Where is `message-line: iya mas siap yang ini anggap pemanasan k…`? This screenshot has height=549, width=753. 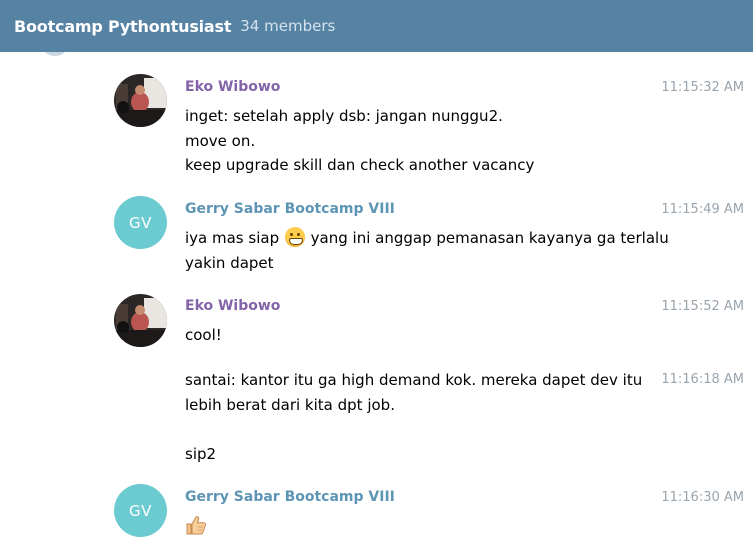 message-line: iya mas siap yang ini anggap pemanasan k… is located at coordinates (427, 238).